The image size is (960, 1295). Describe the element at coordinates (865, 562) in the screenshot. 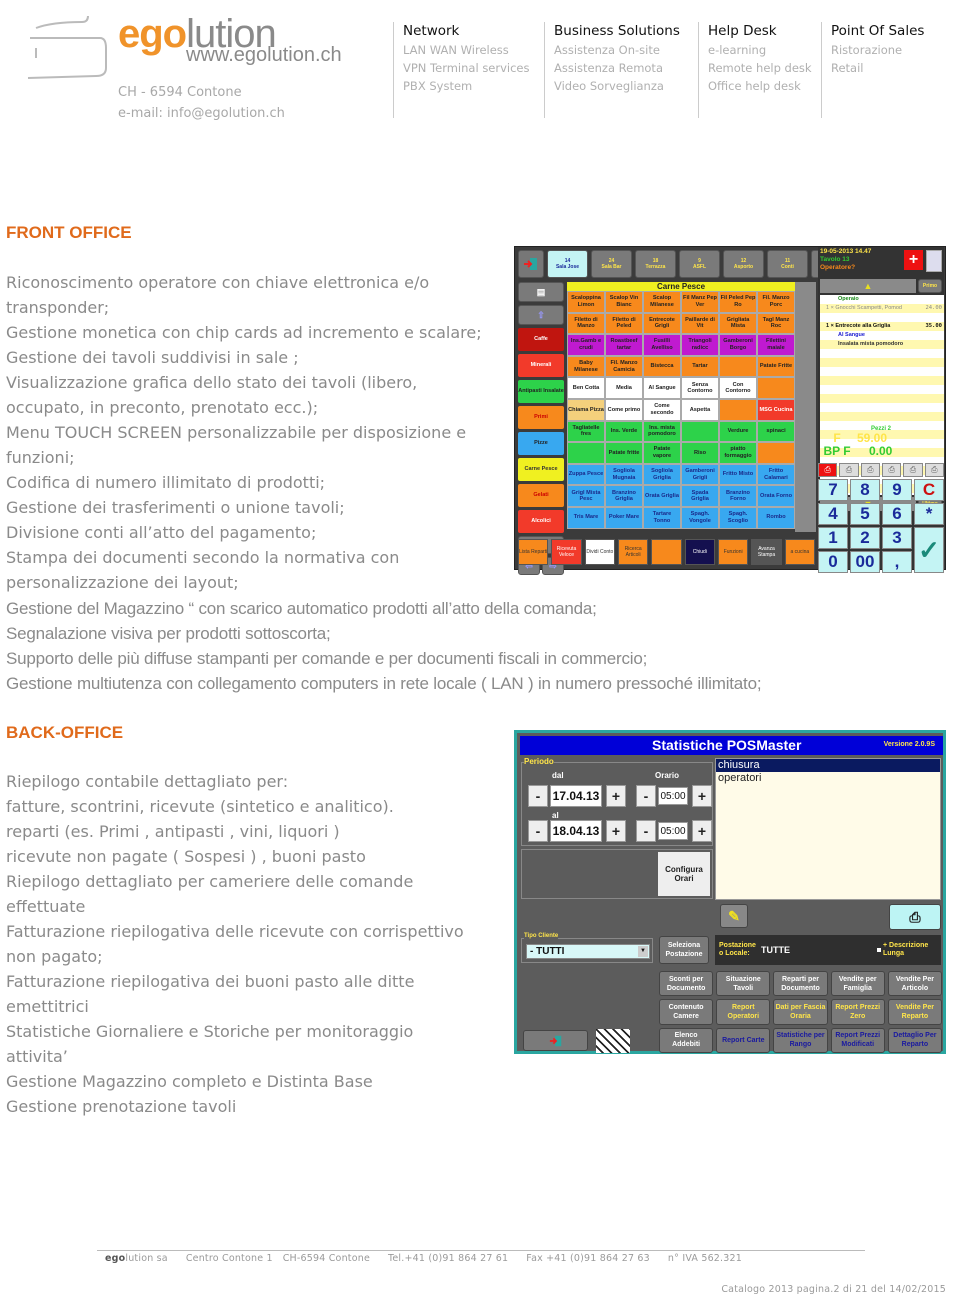

I see `keypad-key: 00` at that location.